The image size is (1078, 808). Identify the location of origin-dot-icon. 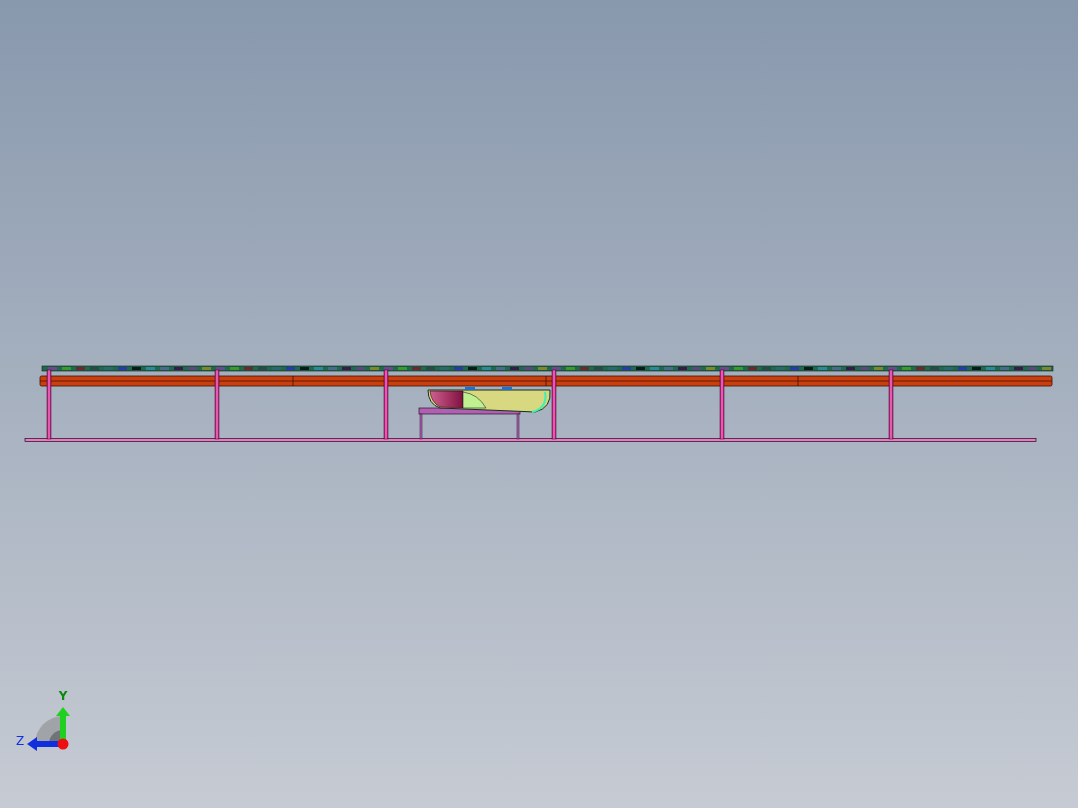
(63, 744).